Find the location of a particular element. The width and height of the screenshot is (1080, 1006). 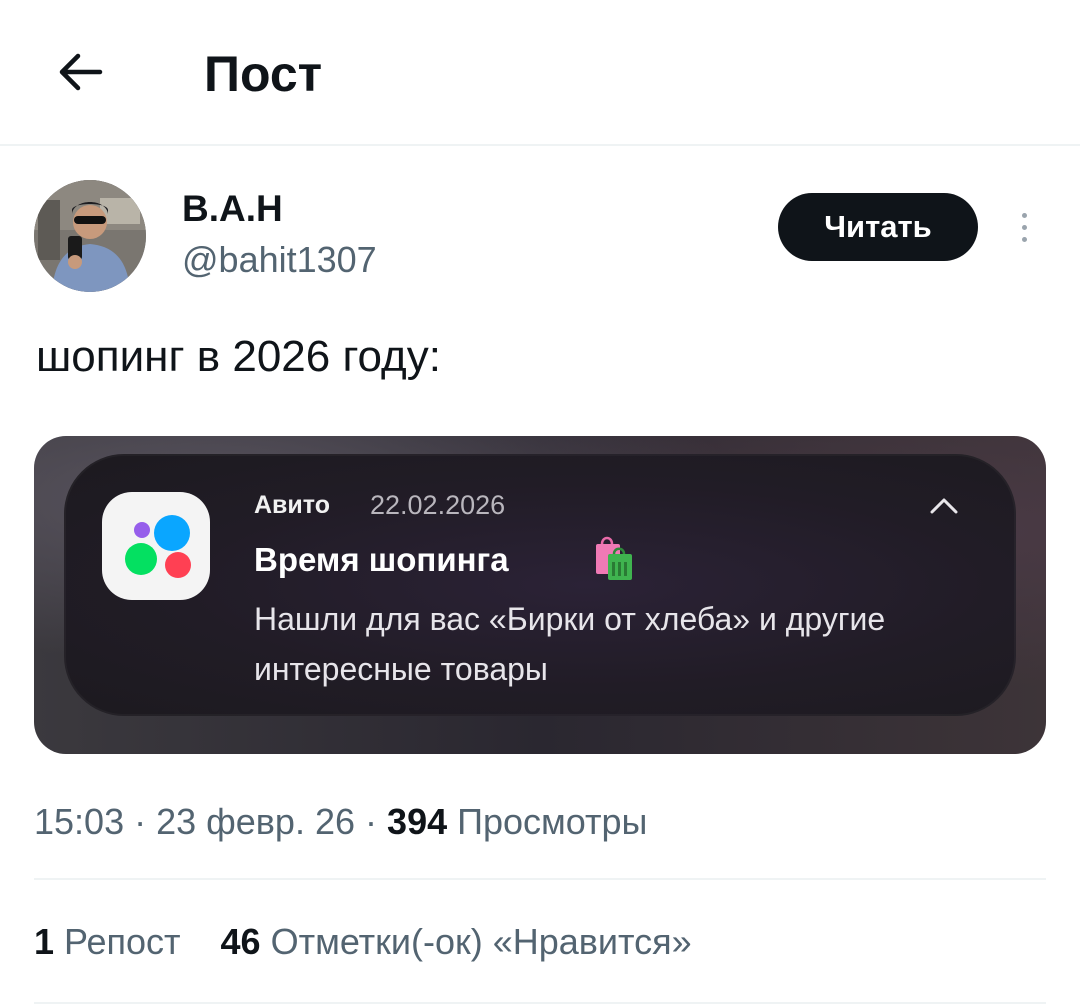

notification-title: Время шопинга is located at coordinates (381, 559).